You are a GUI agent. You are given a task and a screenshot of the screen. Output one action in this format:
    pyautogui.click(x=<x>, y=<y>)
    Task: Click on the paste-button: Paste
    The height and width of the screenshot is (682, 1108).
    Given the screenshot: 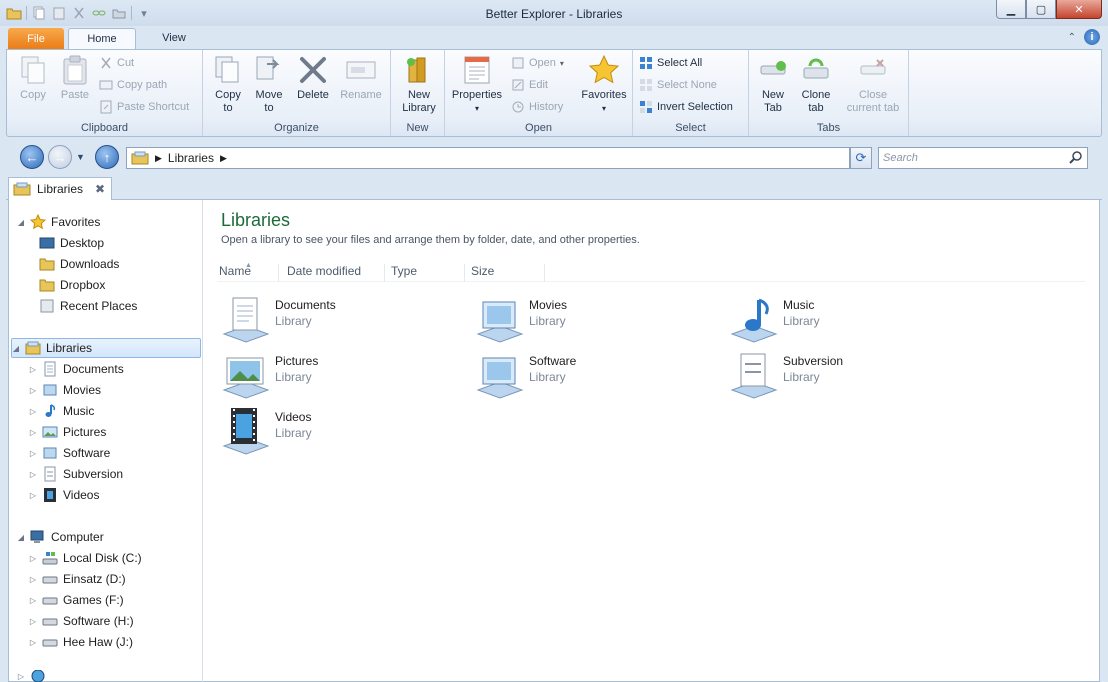 What is the action you would take?
    pyautogui.click(x=75, y=78)
    